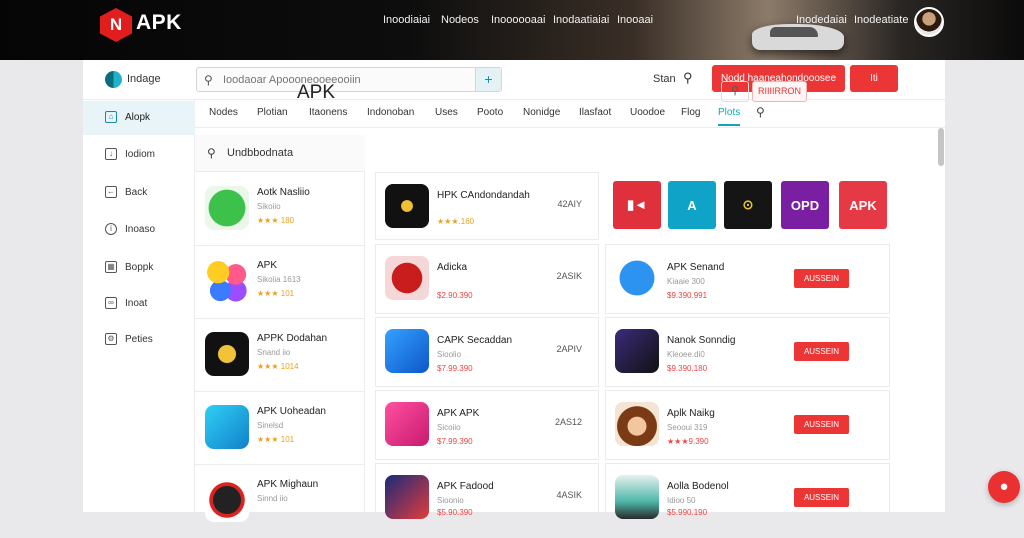 This screenshot has height=538, width=1024. Describe the element at coordinates (111, 339) in the screenshot. I see `settings-icon: ⚙` at that location.